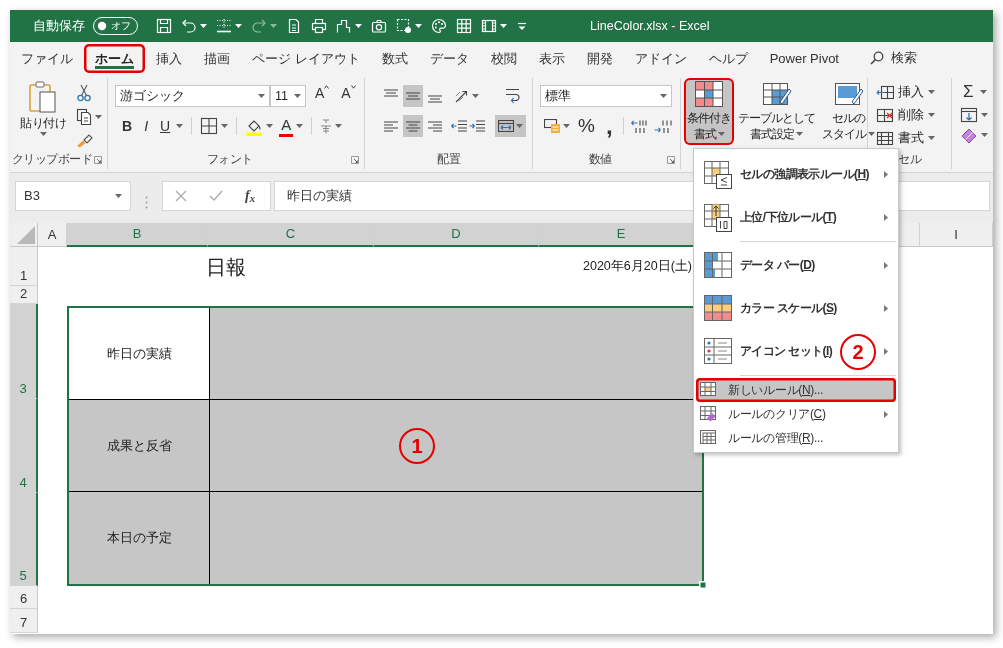 This screenshot has width=1003, height=648. I want to click on column-header: I, so click(956, 235).